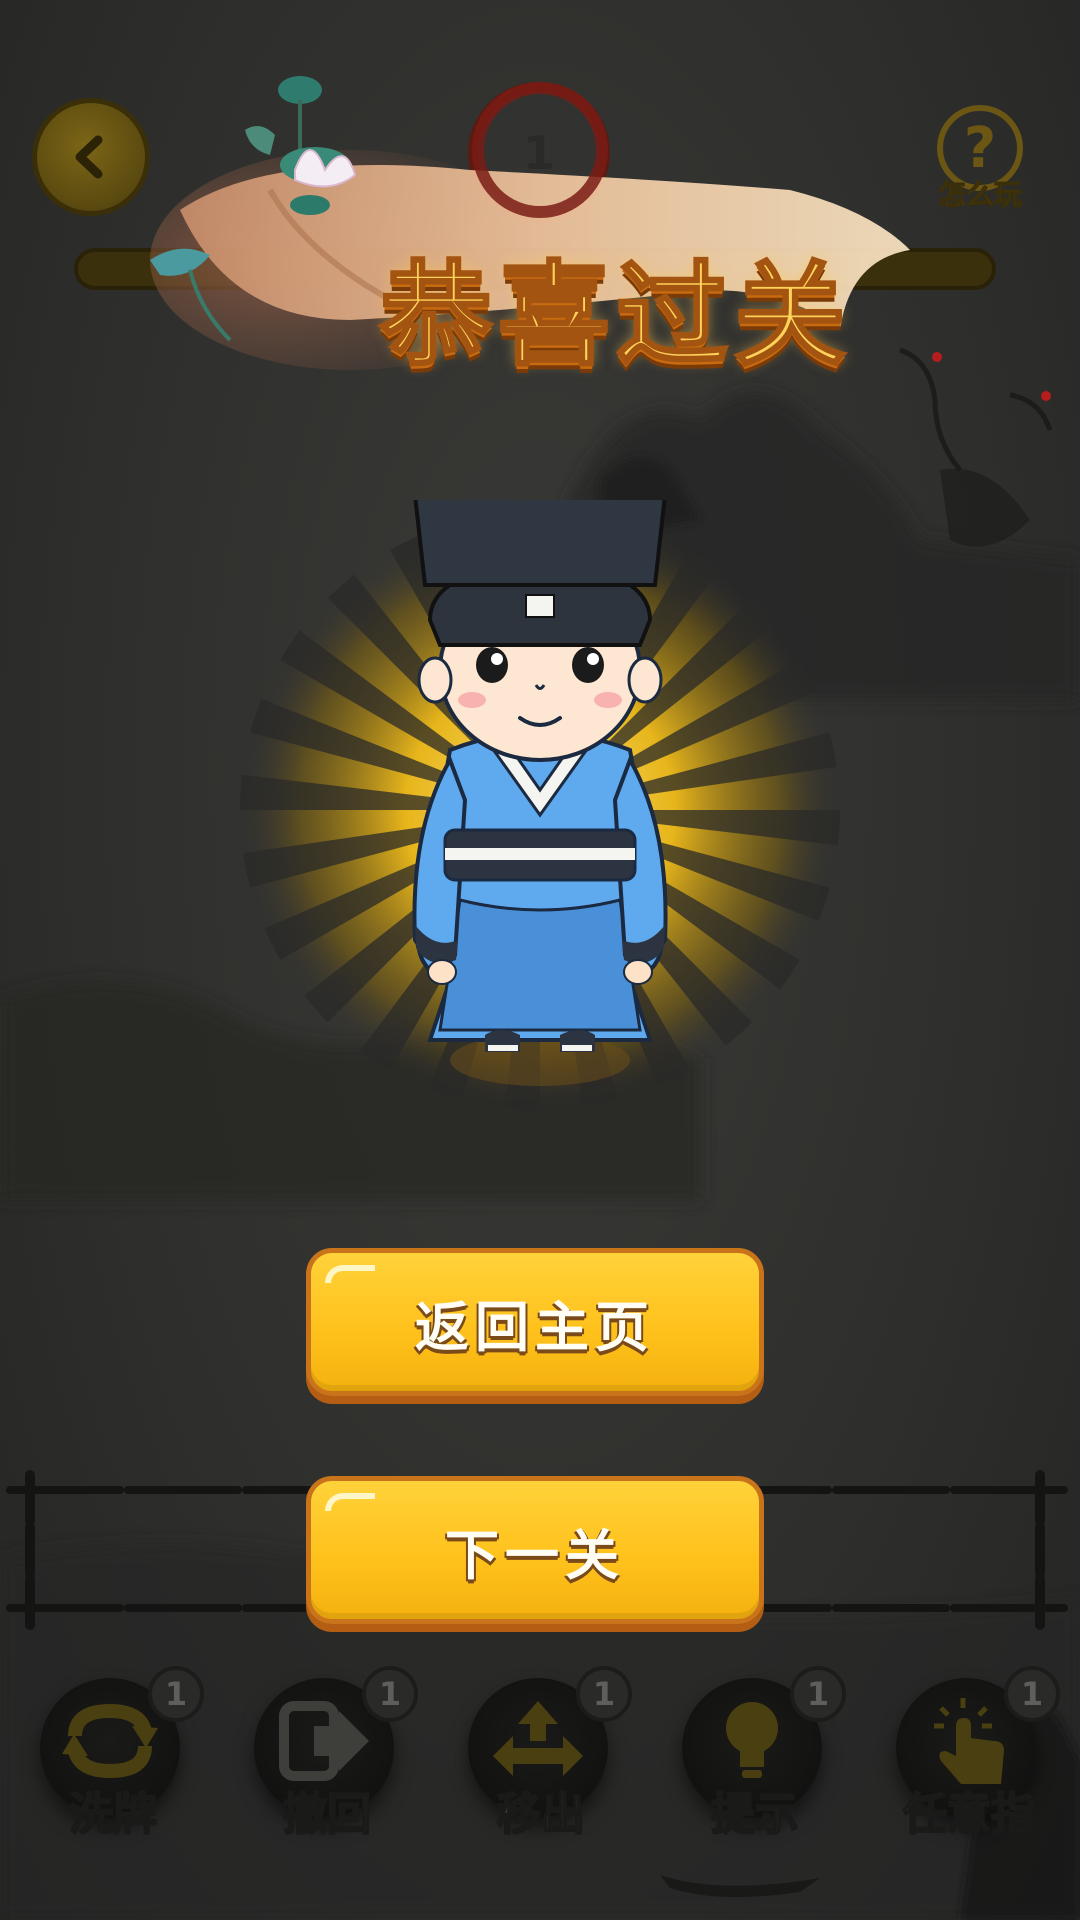  What do you see at coordinates (113, 1814) in the screenshot?
I see `tool-label: 洗牌` at bounding box center [113, 1814].